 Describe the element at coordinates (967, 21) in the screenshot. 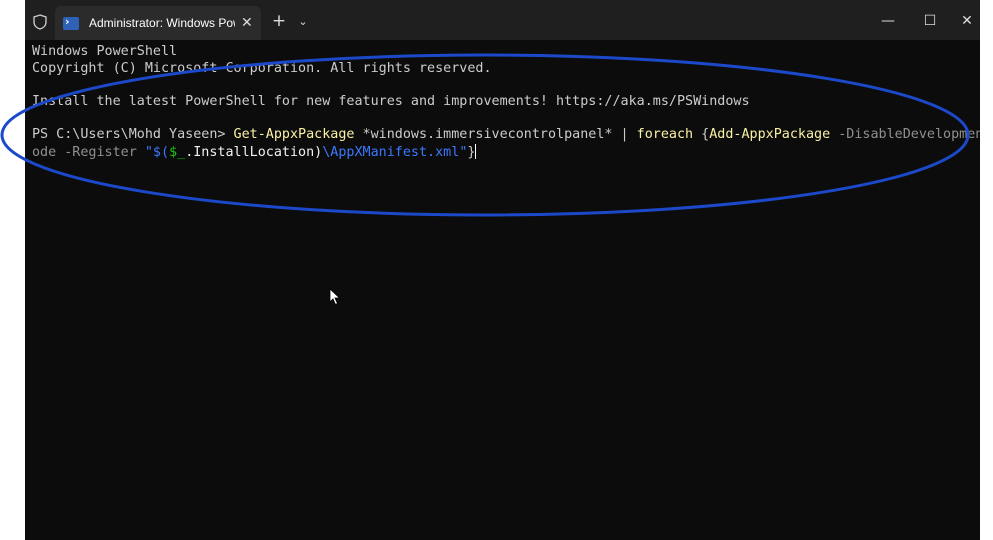

I see `close-button: ✕` at that location.